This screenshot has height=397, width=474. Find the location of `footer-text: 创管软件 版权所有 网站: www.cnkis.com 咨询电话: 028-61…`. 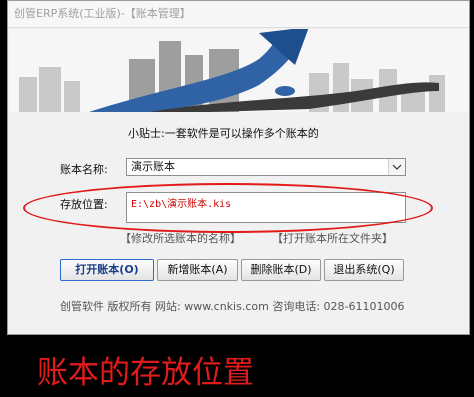

footer-text: 创管软件 版权所有 网站: www.cnkis.com 咨询电话: 028-61… is located at coordinates (232, 306).